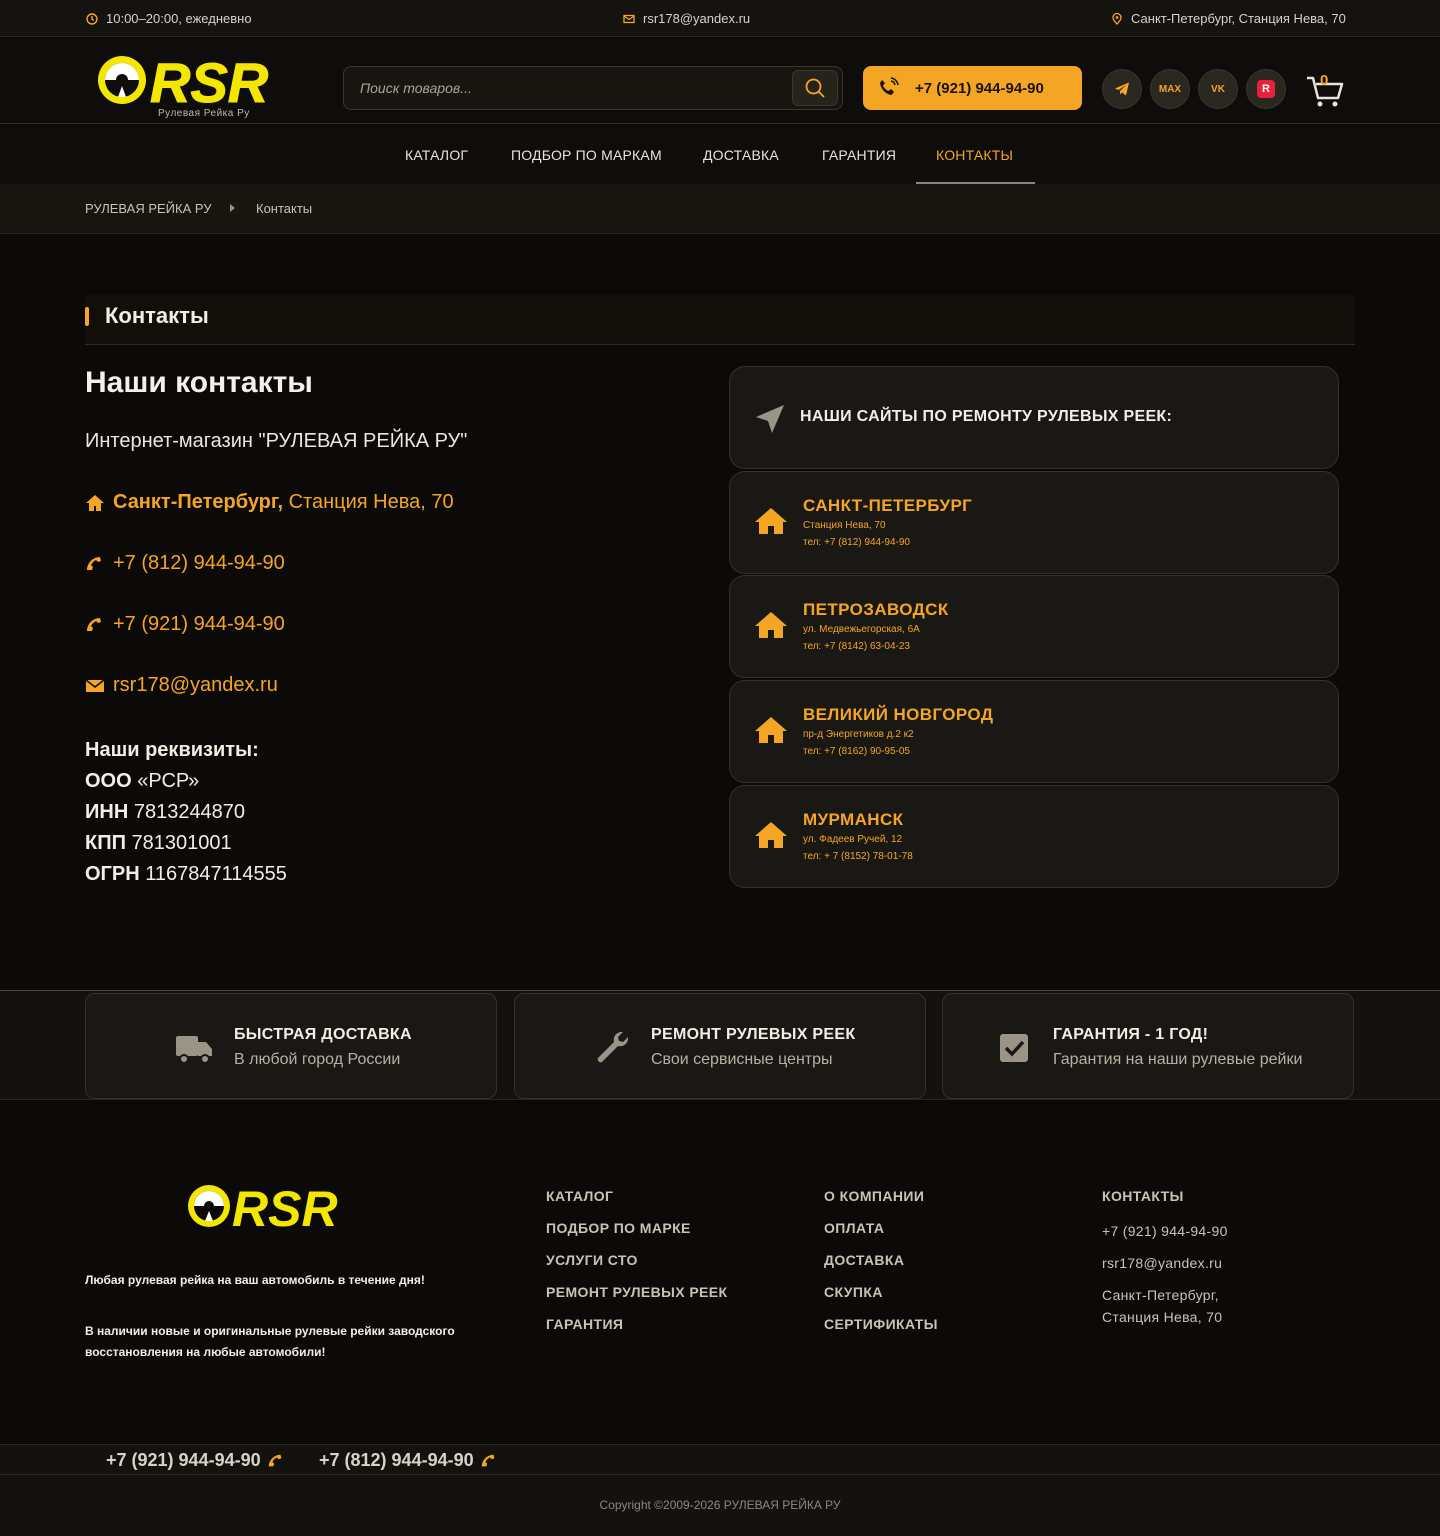  I want to click on feature-delivery-title: БЫСТРАЯ ДОСТАВКА, so click(323, 1034).